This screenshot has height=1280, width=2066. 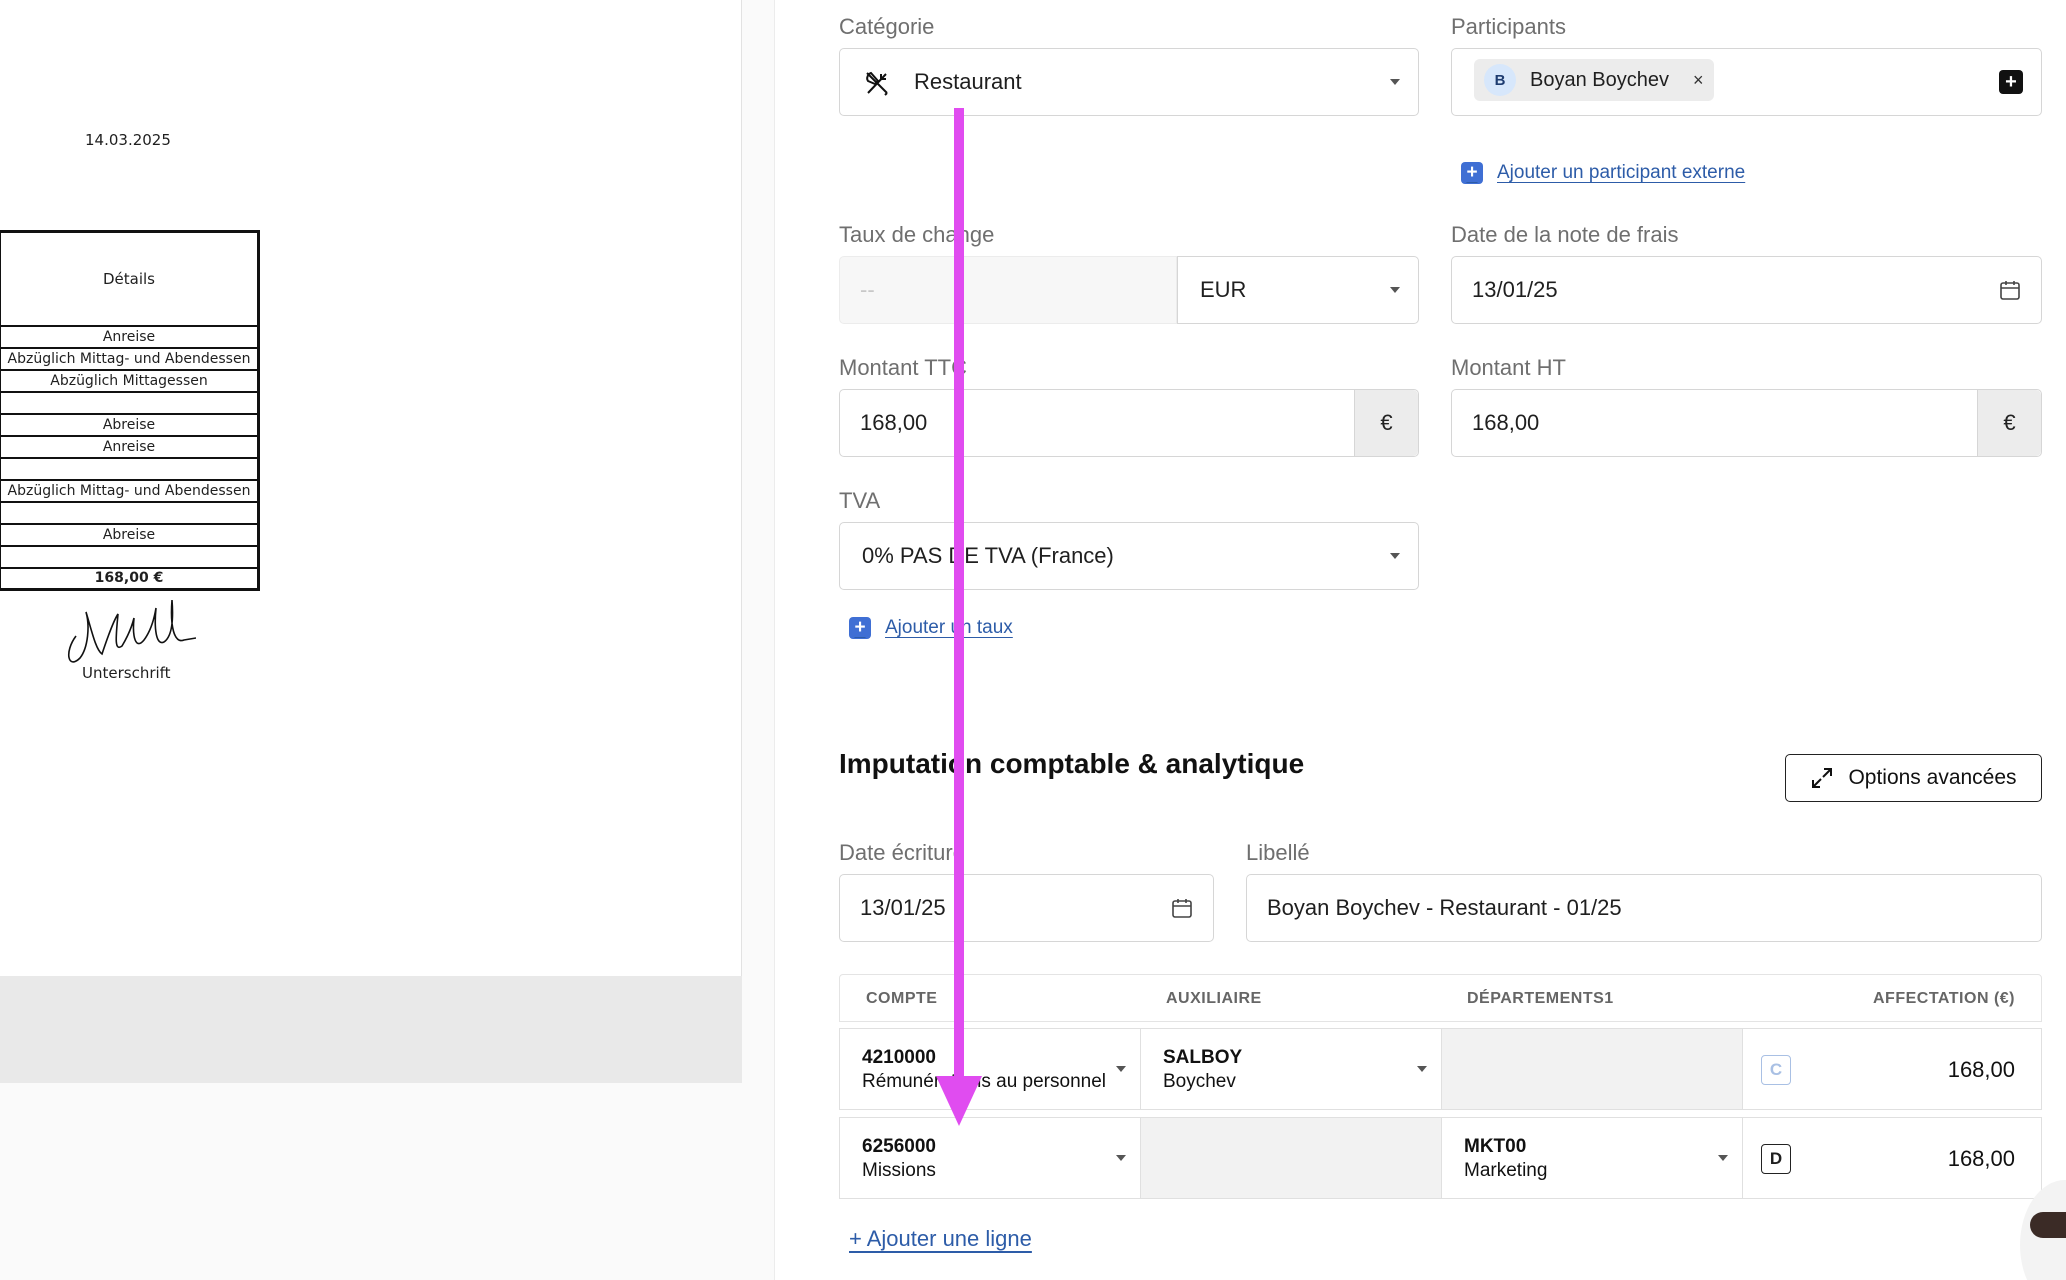 I want to click on departement-code: MKT00, so click(x=1495, y=1146).